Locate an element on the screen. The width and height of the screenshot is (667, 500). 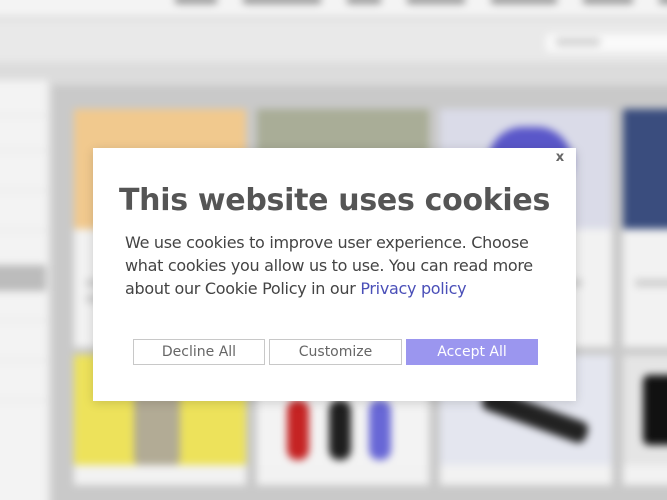
top-navigation-bar is located at coordinates (333, 8).